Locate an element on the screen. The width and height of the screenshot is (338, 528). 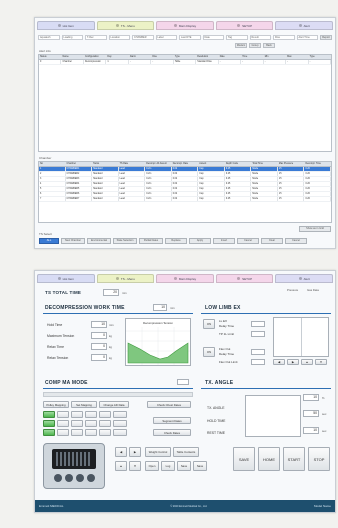
max-tension-input: 0 is located at coordinates (99, 335).